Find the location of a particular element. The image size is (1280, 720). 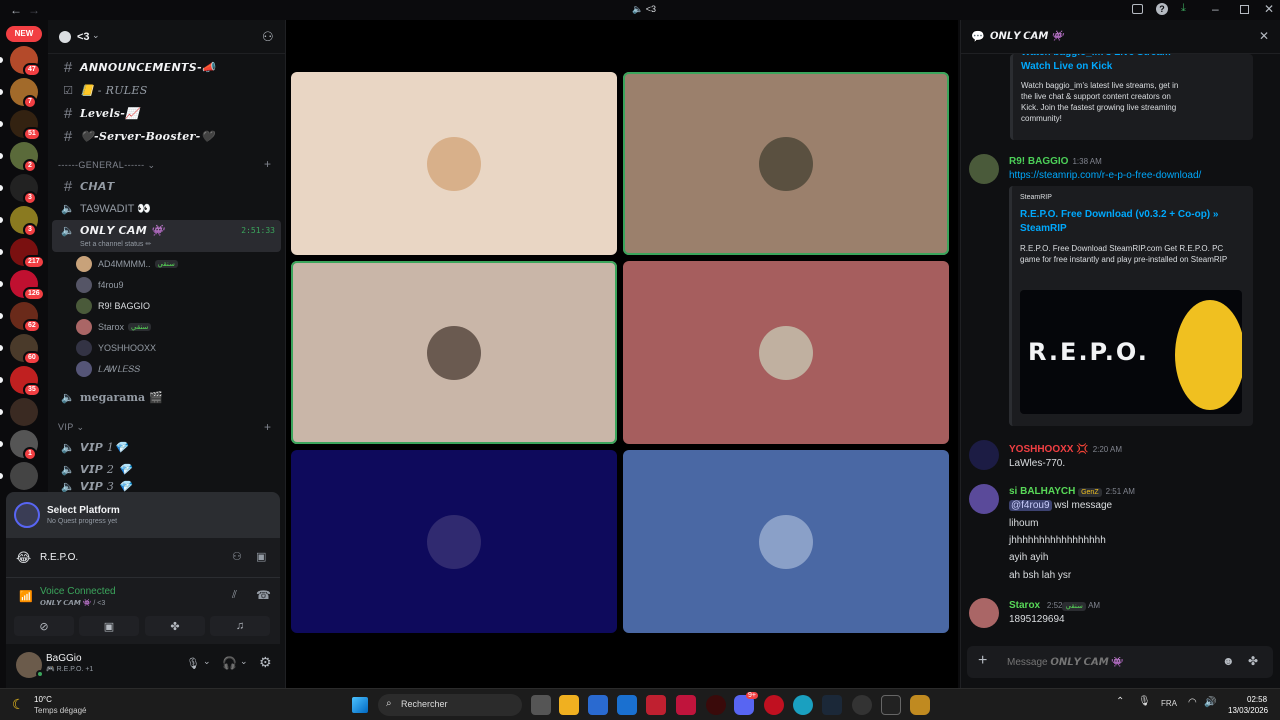

username: BaGGio is located at coordinates (64, 658).